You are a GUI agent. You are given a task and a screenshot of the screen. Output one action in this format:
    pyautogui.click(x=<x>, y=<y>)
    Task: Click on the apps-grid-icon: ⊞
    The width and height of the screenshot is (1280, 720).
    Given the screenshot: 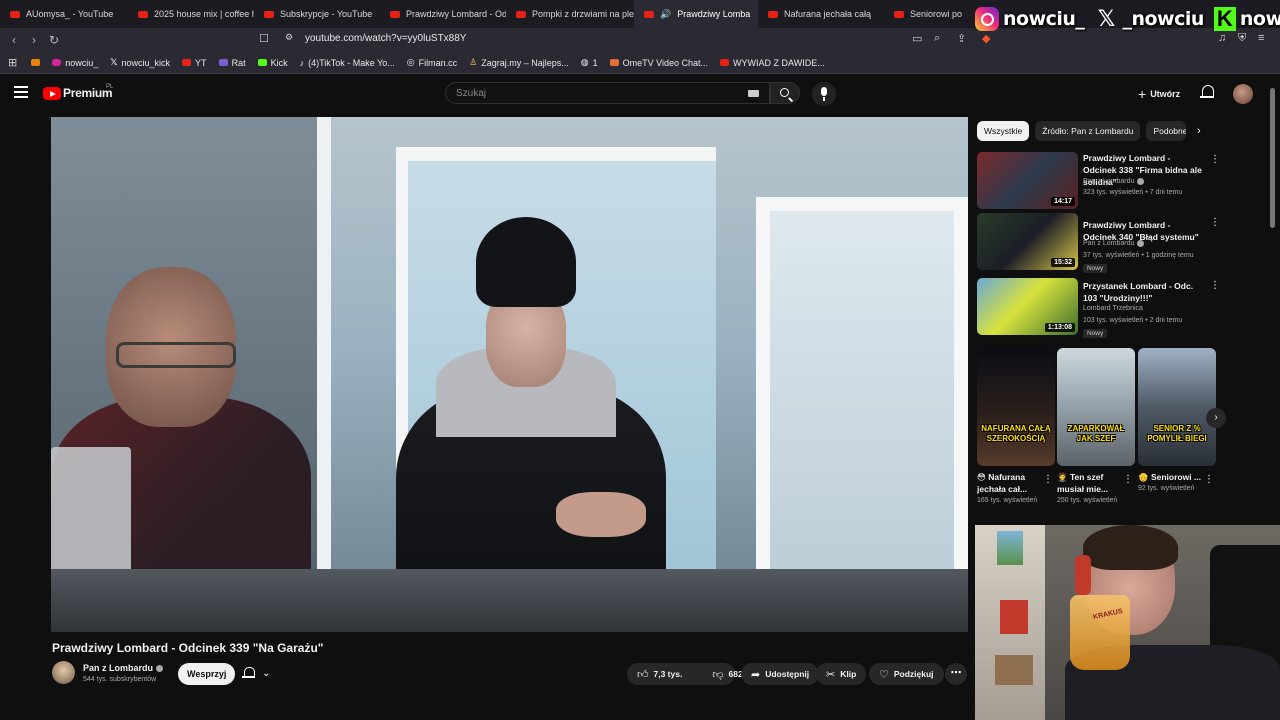 What is the action you would take?
    pyautogui.click(x=12, y=62)
    